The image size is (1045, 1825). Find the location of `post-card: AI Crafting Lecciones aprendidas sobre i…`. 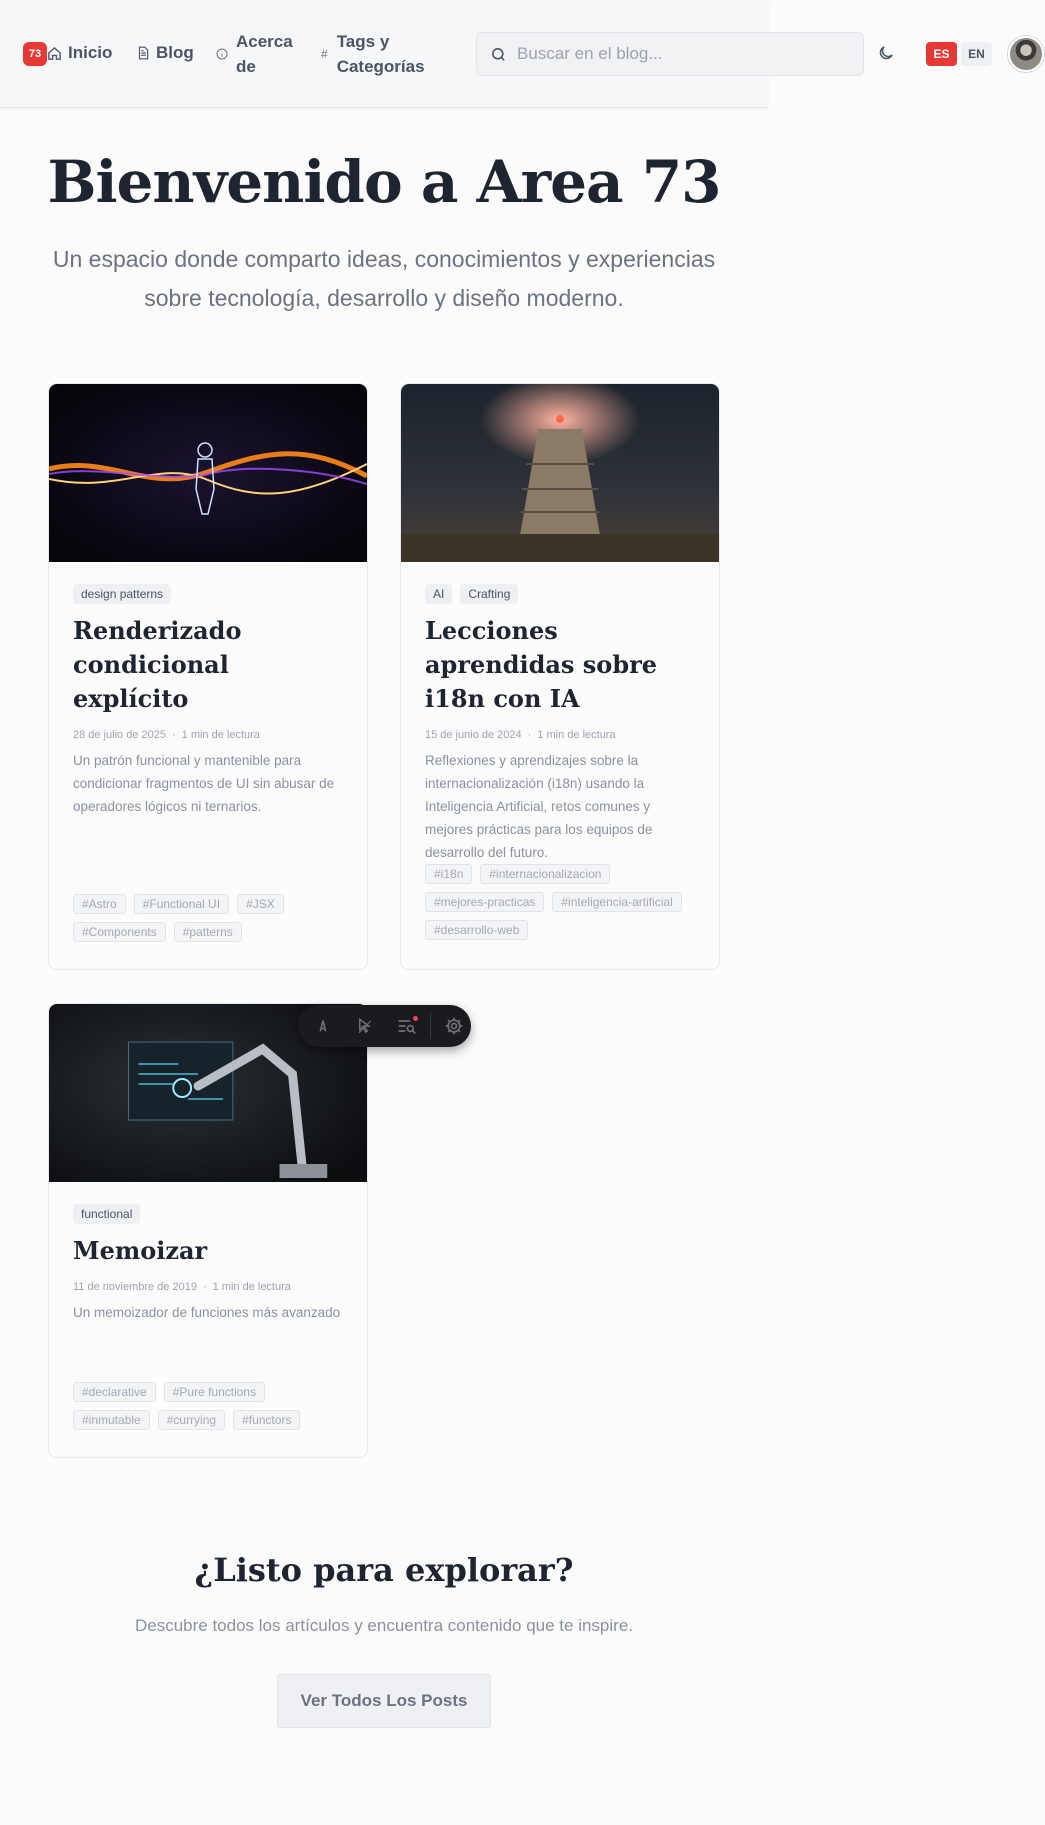

post-card: AI Crafting Lecciones aprendidas sobre i… is located at coordinates (560, 676).